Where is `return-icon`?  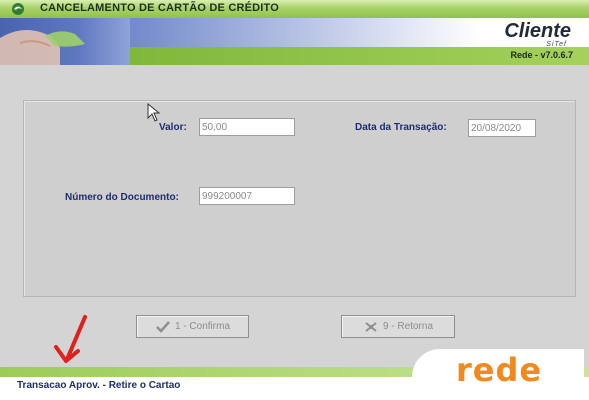
return-icon is located at coordinates (371, 327).